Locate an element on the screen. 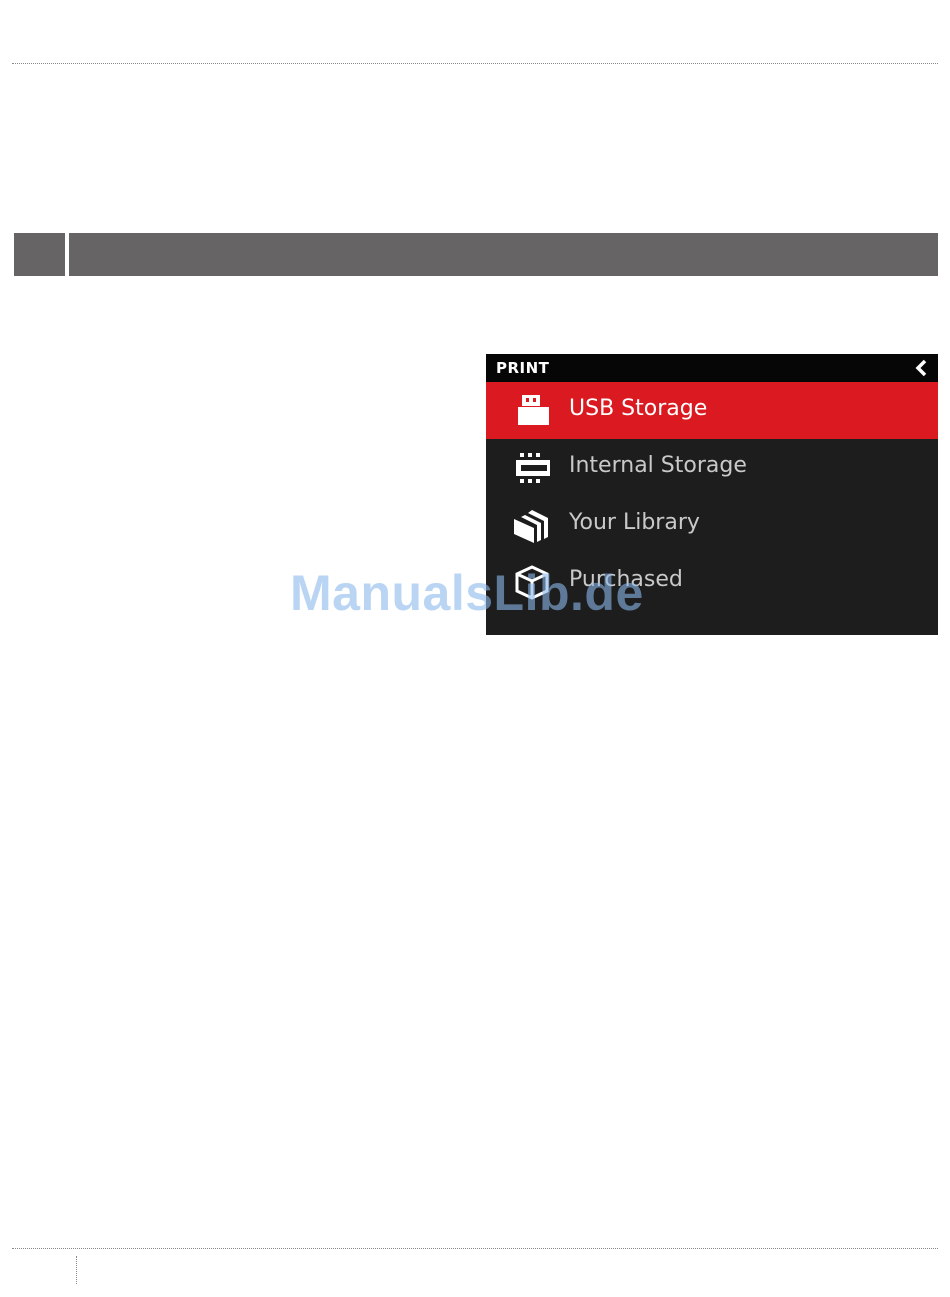 This screenshot has height=1297, width=950. section-number-block is located at coordinates (39, 254).